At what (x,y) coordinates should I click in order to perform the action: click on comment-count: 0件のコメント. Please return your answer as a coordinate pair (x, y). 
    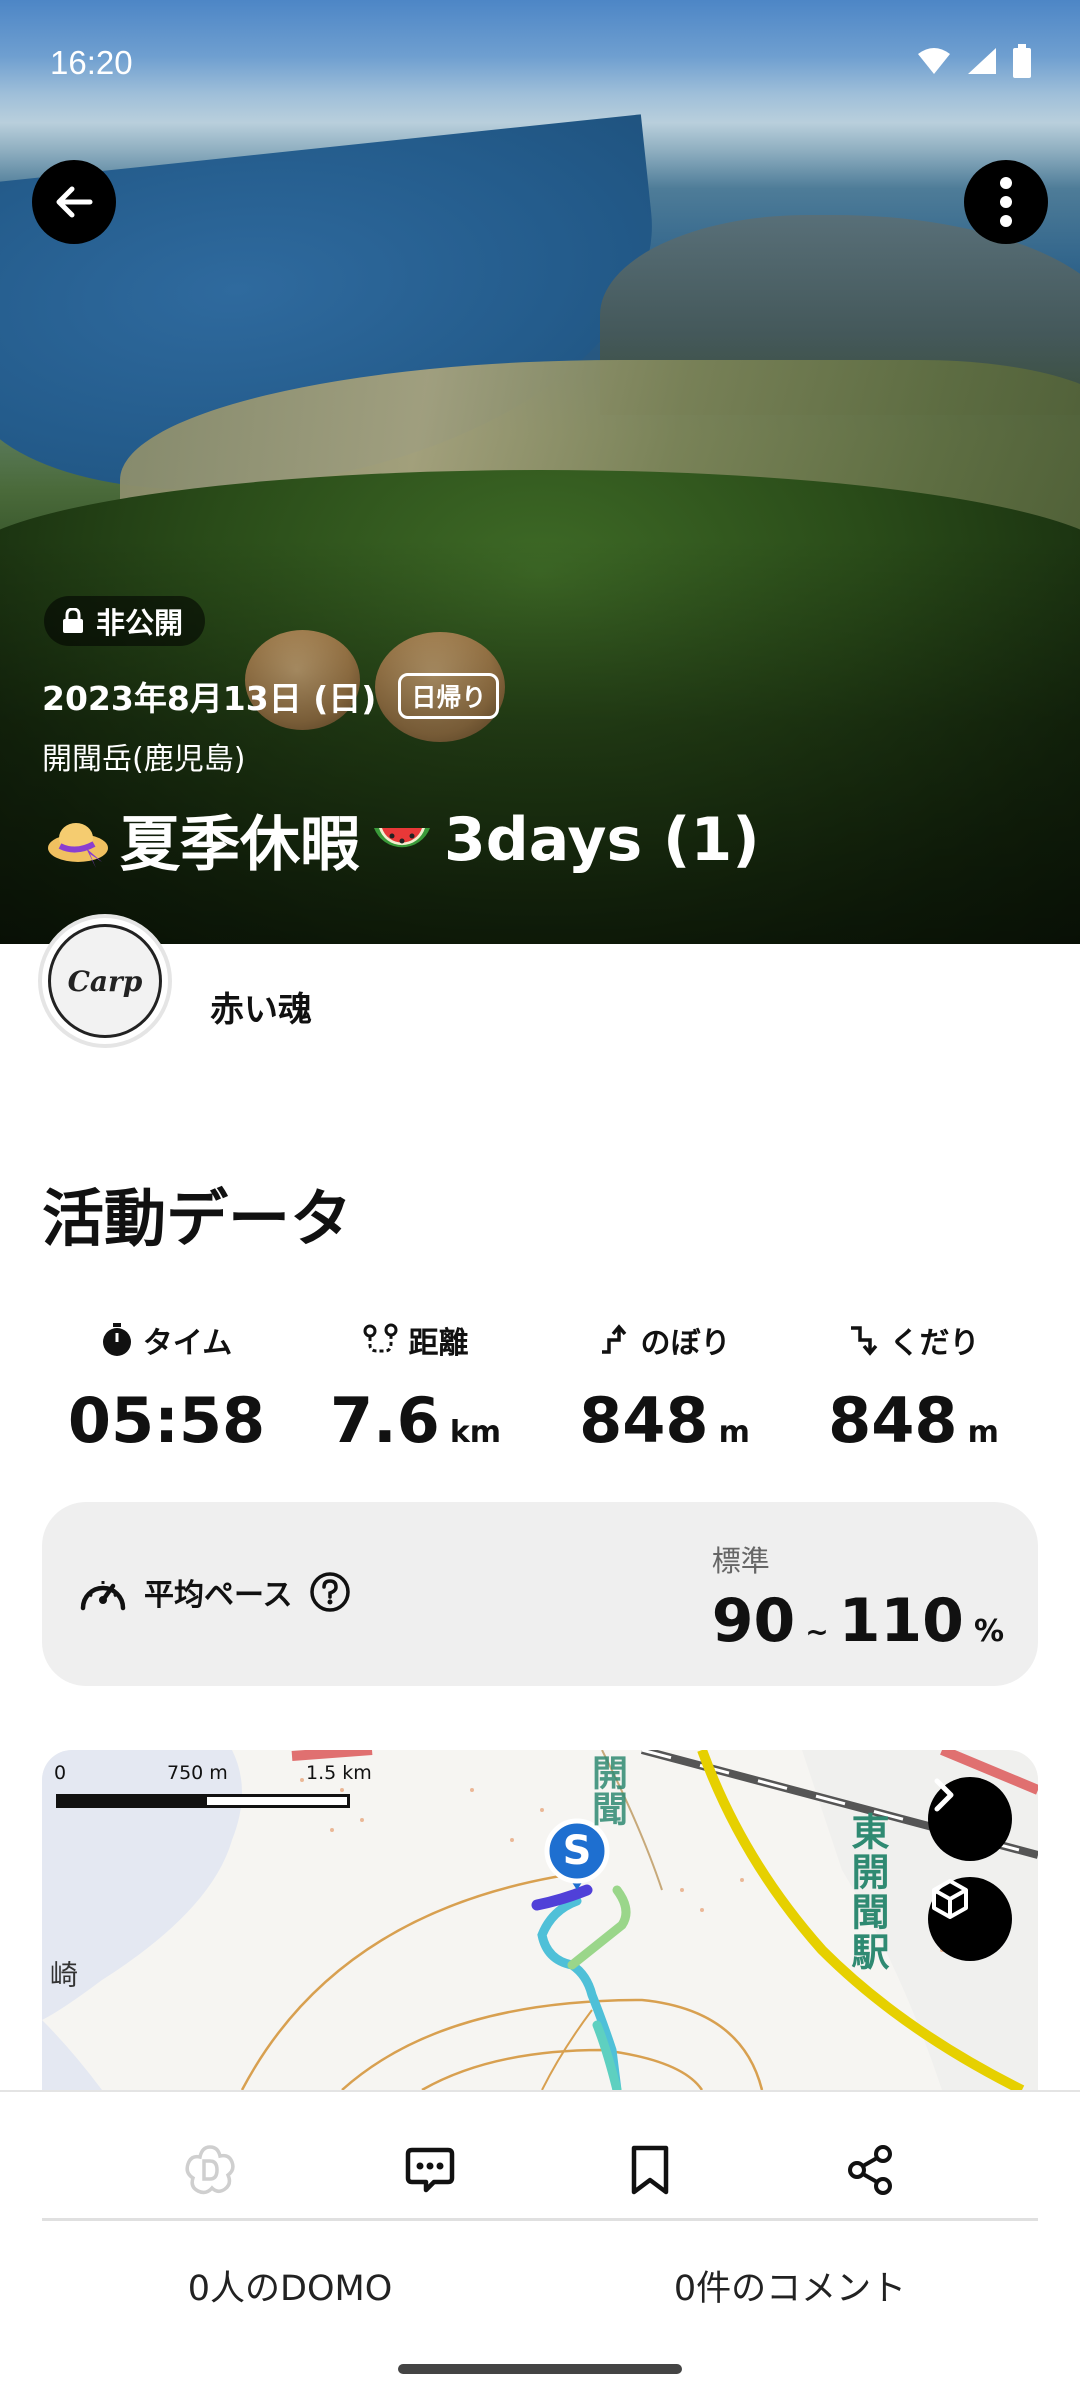
    Looking at the image, I should click on (810, 2285).